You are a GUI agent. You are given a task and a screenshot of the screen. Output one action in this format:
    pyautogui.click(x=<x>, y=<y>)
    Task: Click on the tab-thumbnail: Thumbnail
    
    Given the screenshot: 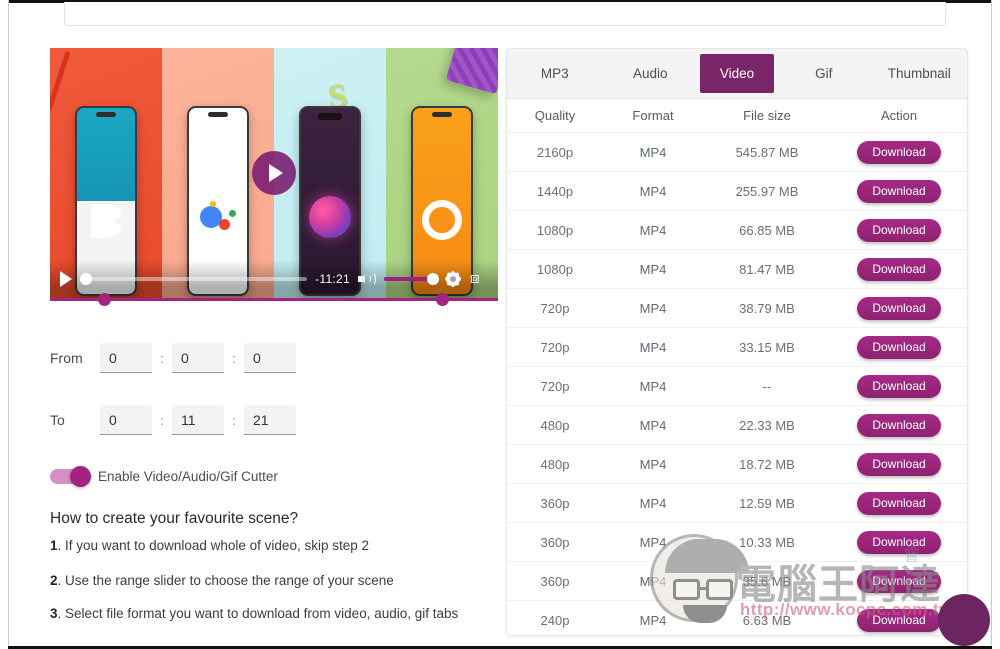 What is the action you would take?
    pyautogui.click(x=920, y=73)
    